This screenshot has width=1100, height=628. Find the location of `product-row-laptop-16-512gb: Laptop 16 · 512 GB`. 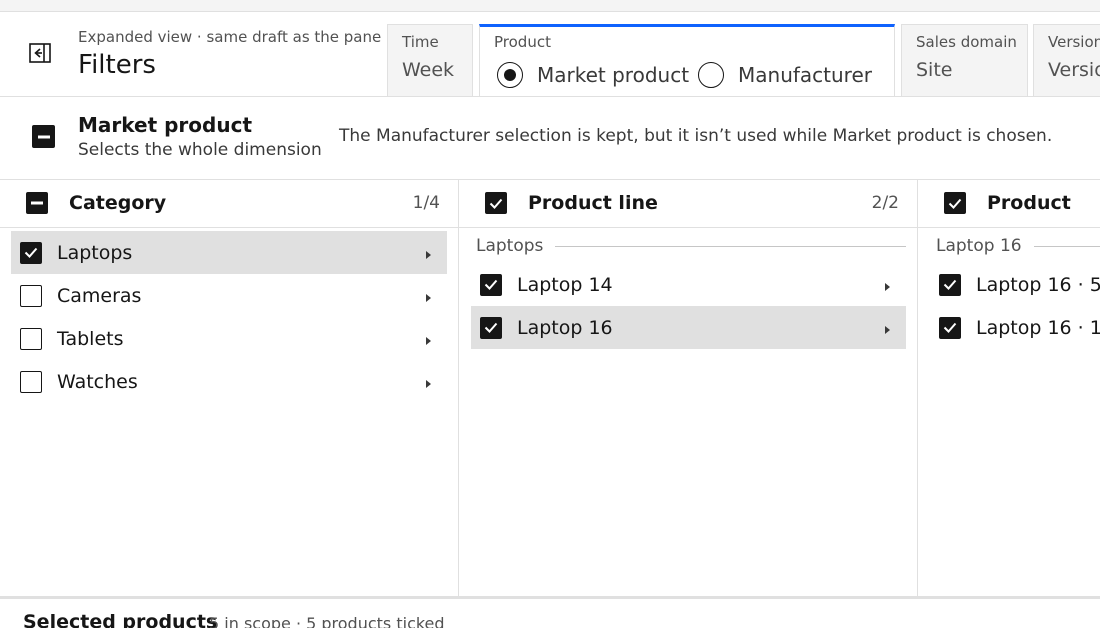

product-row-laptop-16-512gb: Laptop 16 · 512 GB is located at coordinates (1015, 284).